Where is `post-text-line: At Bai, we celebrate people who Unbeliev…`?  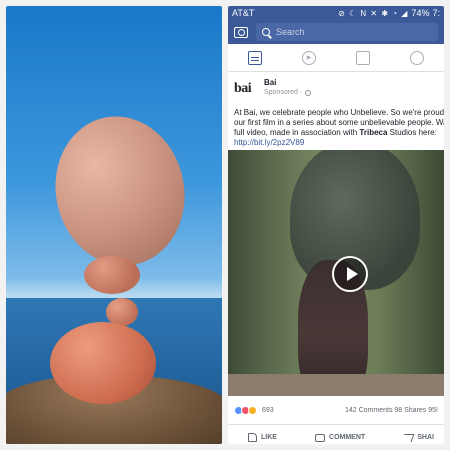
post-text-line: At Bai, we celebrate people who Unbeliev… is located at coordinates (339, 112).